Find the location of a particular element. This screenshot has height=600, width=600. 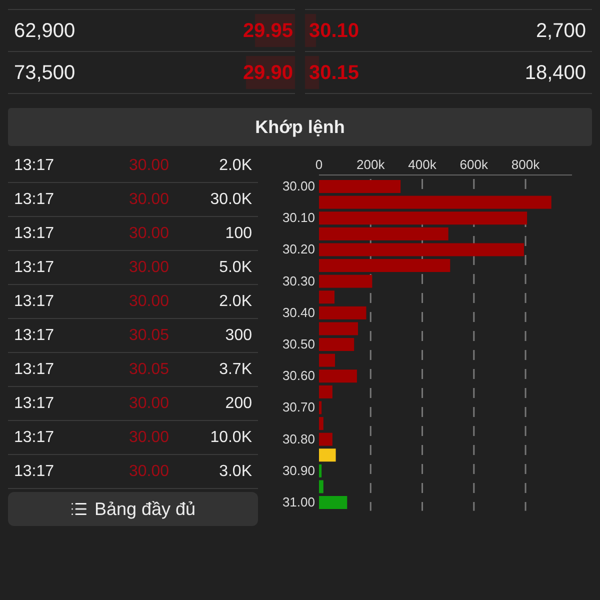

bid-volume: 62,900 is located at coordinates (45, 31).